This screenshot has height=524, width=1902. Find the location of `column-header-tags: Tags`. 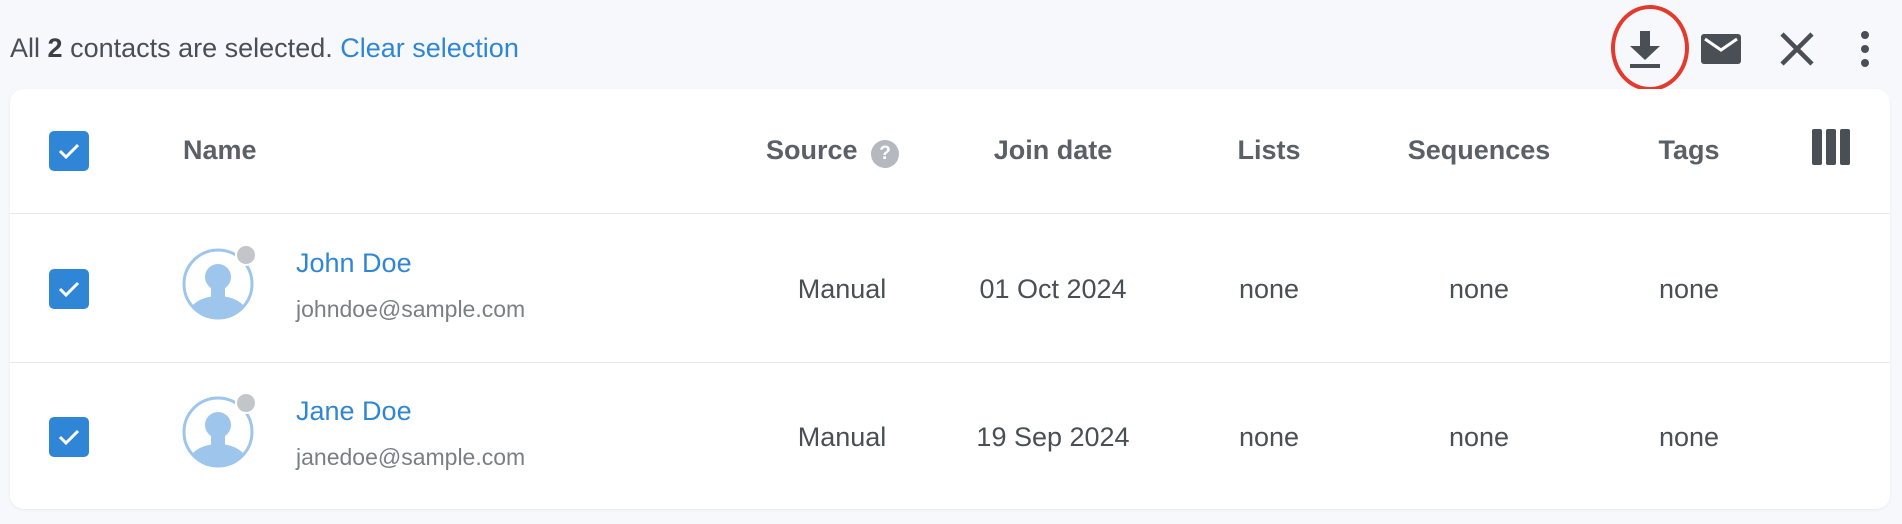

column-header-tags: Tags is located at coordinates (1688, 150).